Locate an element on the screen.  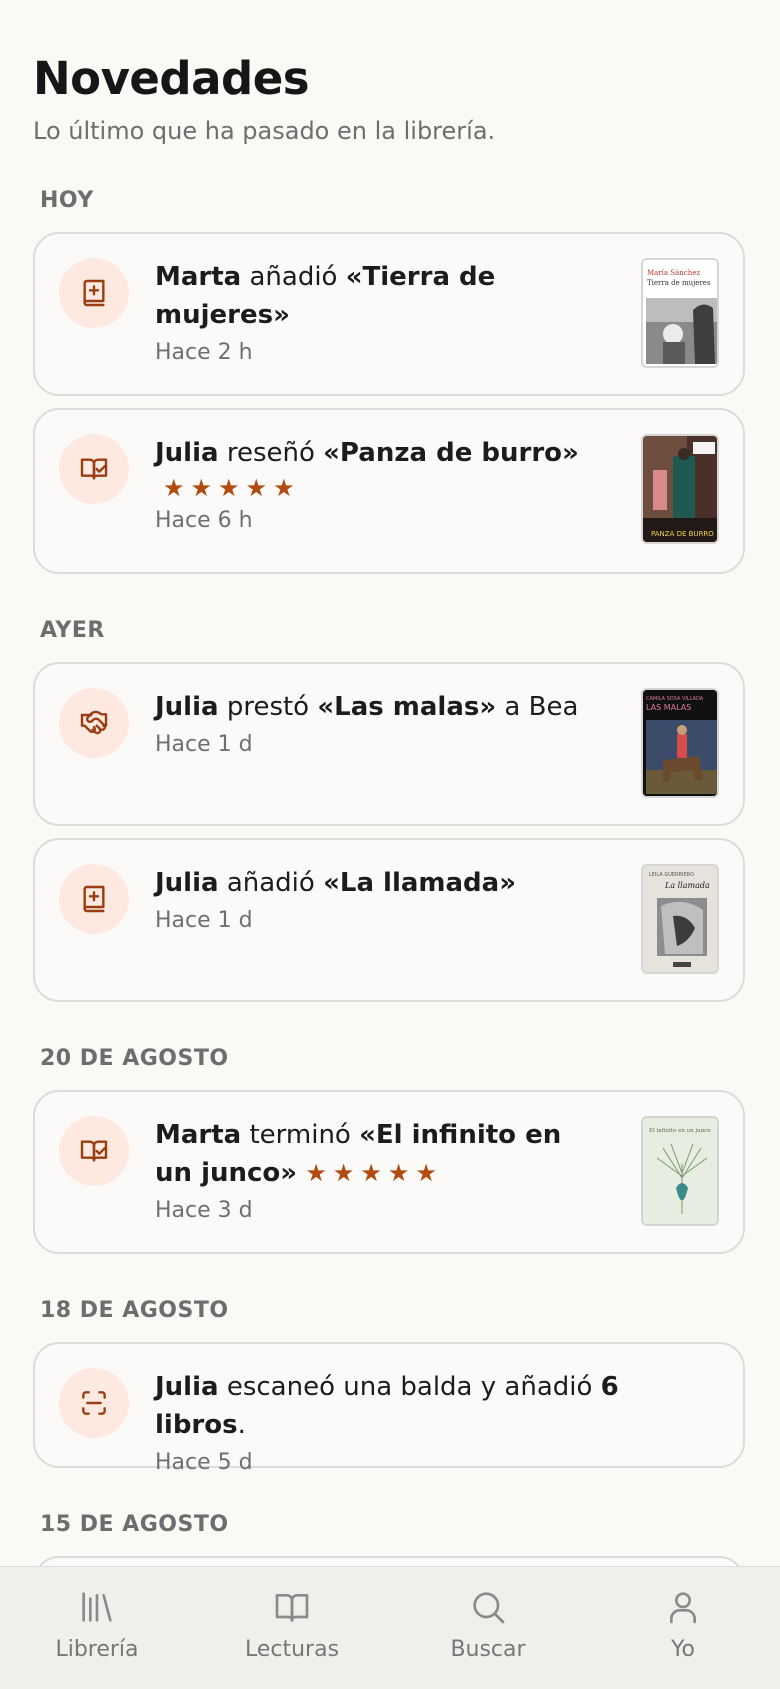
activity-tail: a Bea is located at coordinates (537, 707).